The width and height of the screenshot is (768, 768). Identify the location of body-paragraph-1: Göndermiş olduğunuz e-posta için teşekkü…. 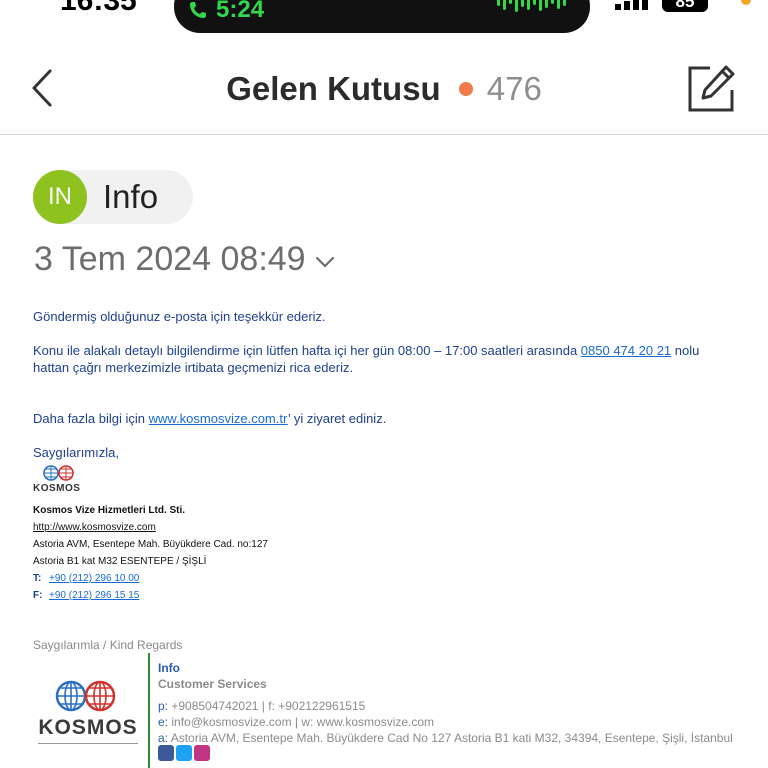
(179, 316).